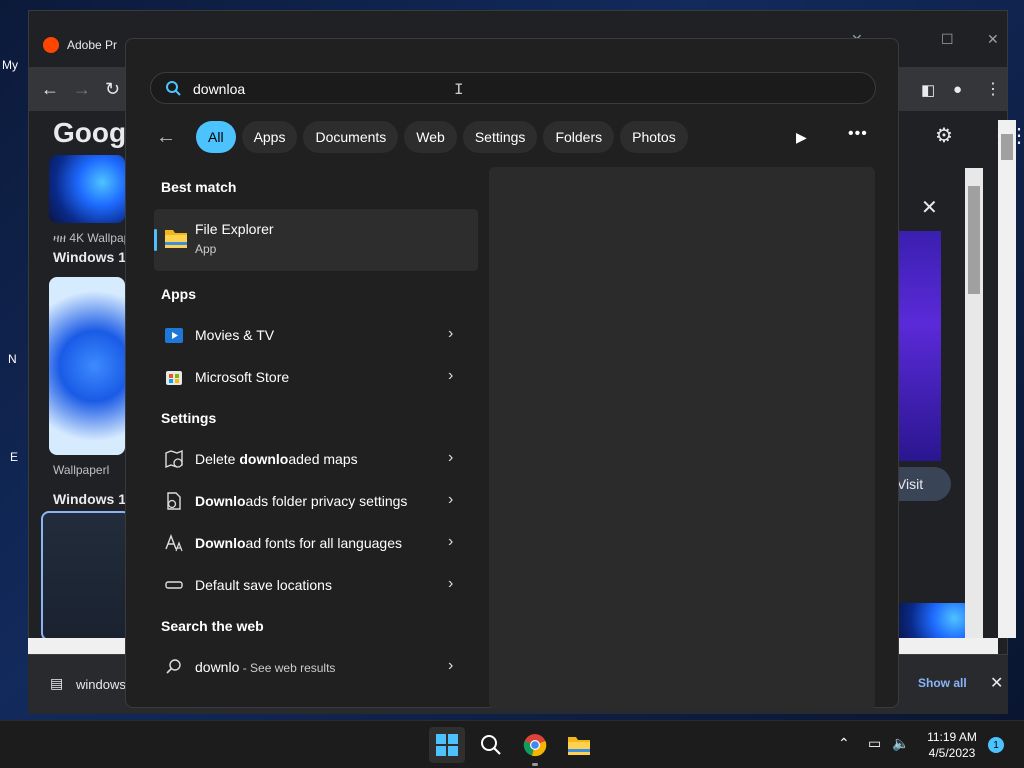 The width and height of the screenshot is (1024, 768). I want to click on running-indicator, so click(535, 764).